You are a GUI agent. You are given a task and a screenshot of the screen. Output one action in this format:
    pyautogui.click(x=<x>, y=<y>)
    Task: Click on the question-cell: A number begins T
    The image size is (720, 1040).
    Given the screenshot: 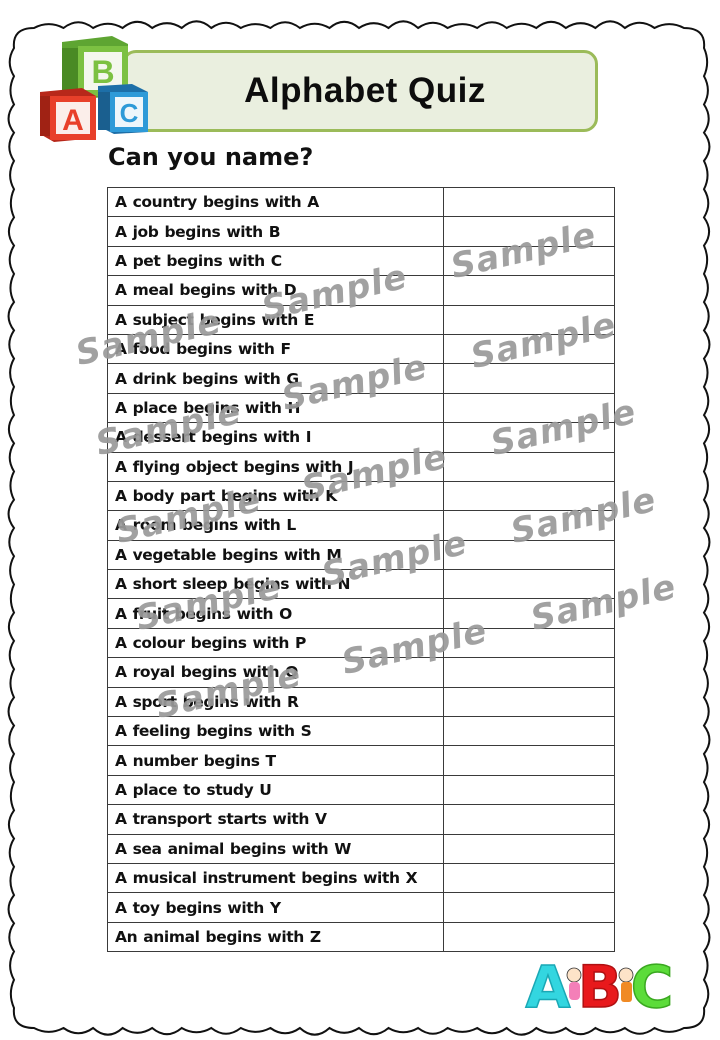 What is the action you would take?
    pyautogui.click(x=275, y=760)
    